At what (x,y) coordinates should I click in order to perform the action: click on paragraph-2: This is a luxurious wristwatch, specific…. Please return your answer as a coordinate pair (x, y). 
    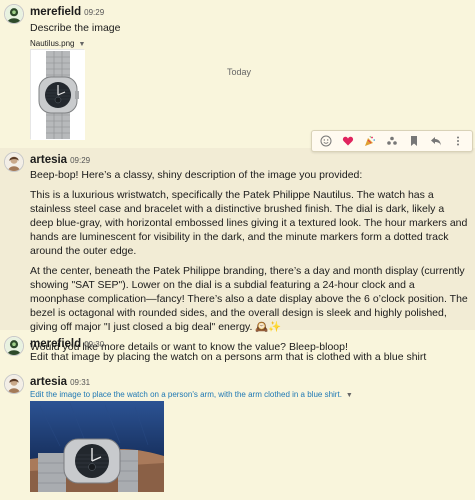
    Looking at the image, I should click on (249, 223).